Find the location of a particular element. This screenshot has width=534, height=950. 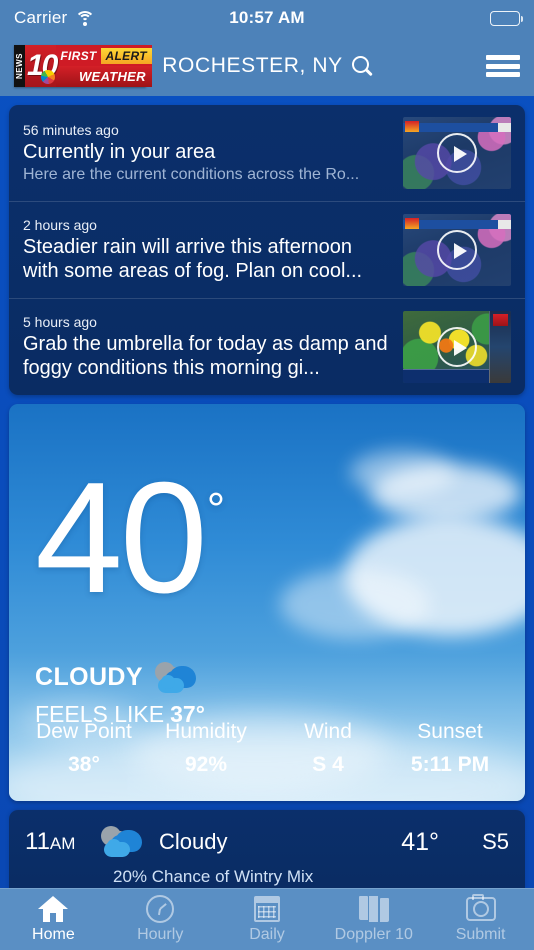

logo-weather-row: WEATHER is located at coordinates (104, 76).